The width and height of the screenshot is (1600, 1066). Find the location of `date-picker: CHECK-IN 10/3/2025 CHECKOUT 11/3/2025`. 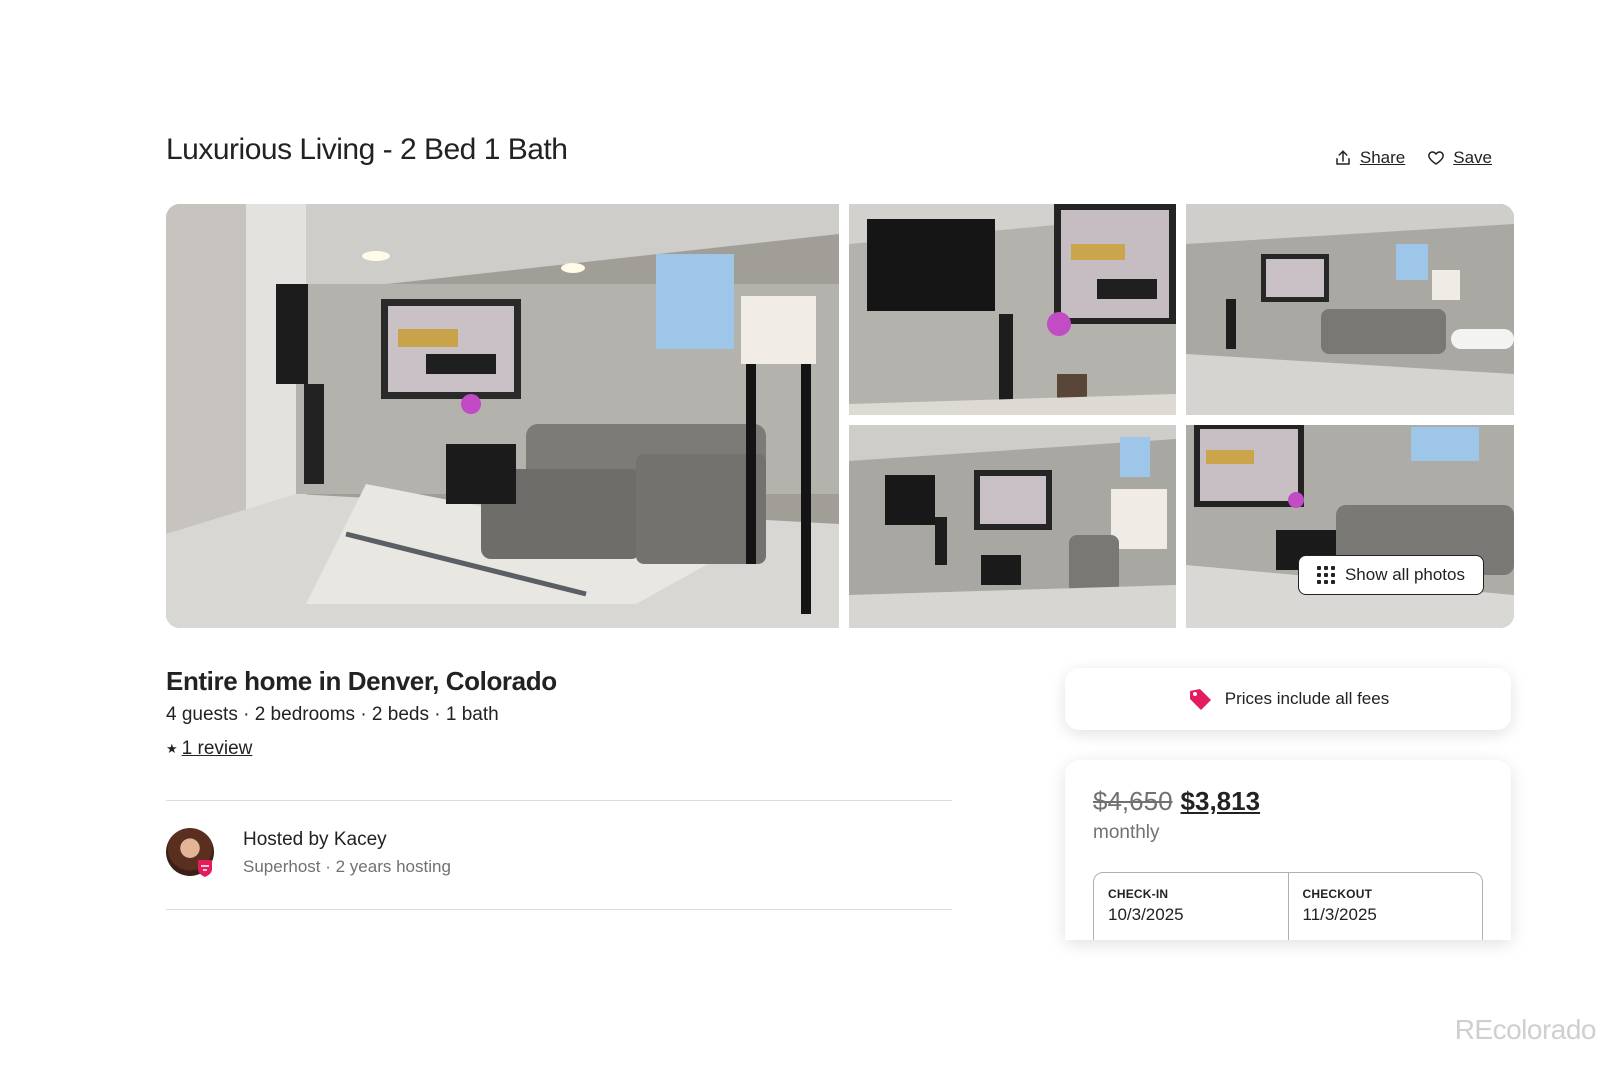

date-picker: CHECK-IN 10/3/2025 CHECKOUT 11/3/2025 is located at coordinates (1288, 906).